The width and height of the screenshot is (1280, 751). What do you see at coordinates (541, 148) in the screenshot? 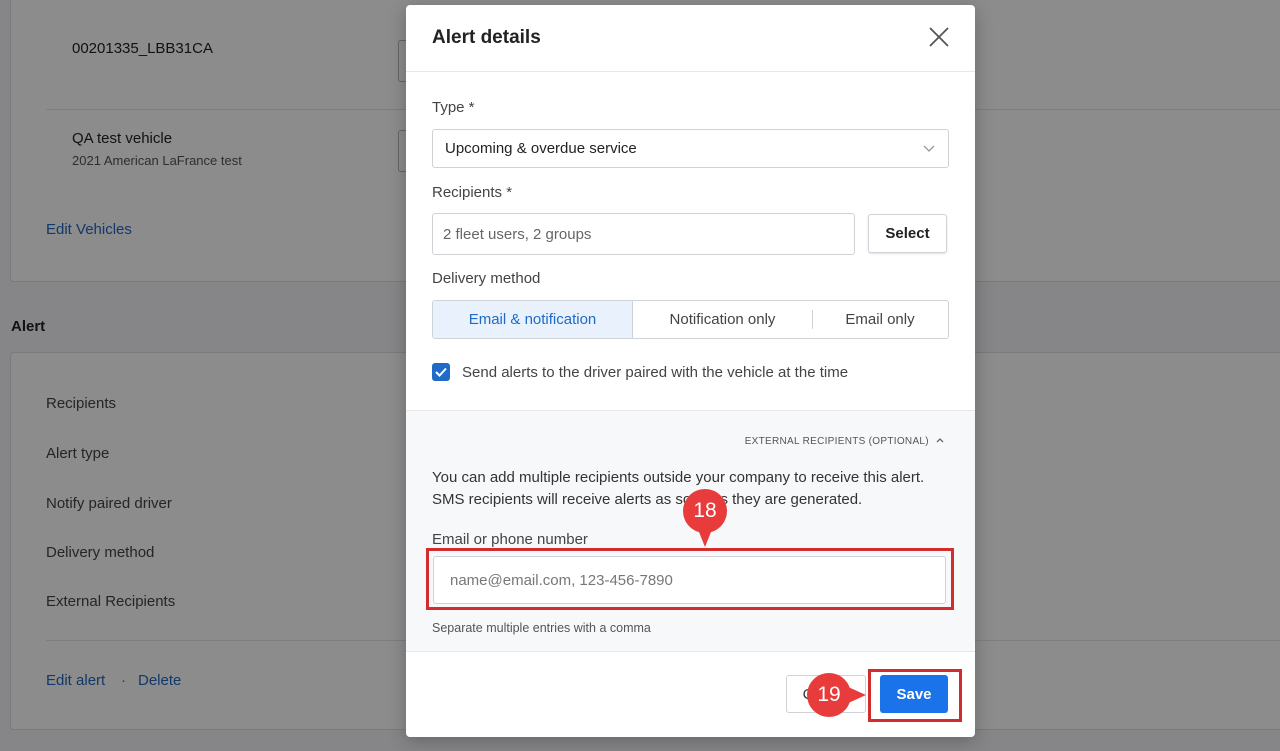
I see `type-select-value: Upcoming & overdue service` at bounding box center [541, 148].